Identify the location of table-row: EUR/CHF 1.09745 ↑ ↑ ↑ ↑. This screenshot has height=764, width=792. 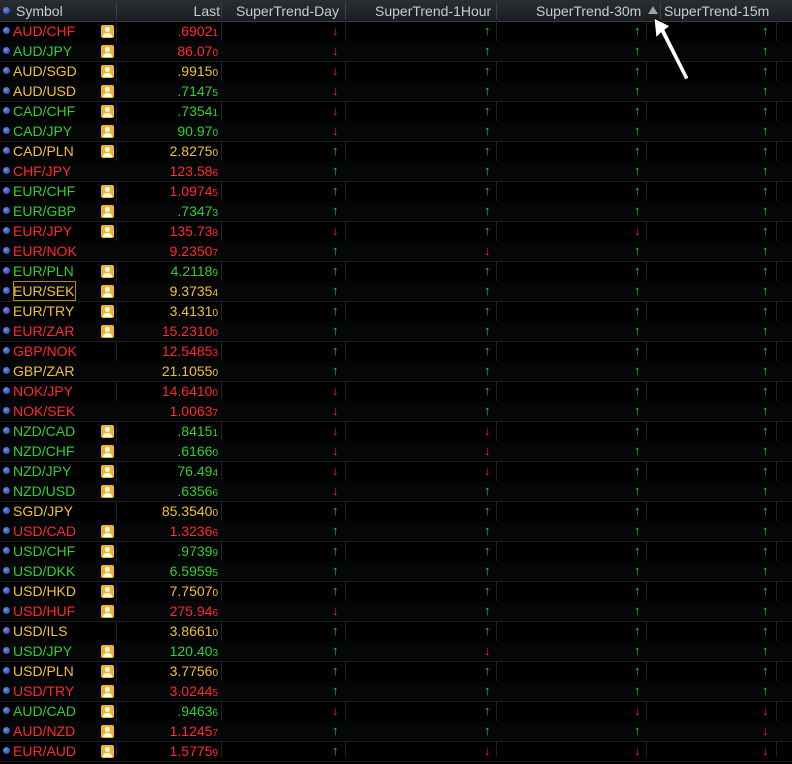
(396, 191).